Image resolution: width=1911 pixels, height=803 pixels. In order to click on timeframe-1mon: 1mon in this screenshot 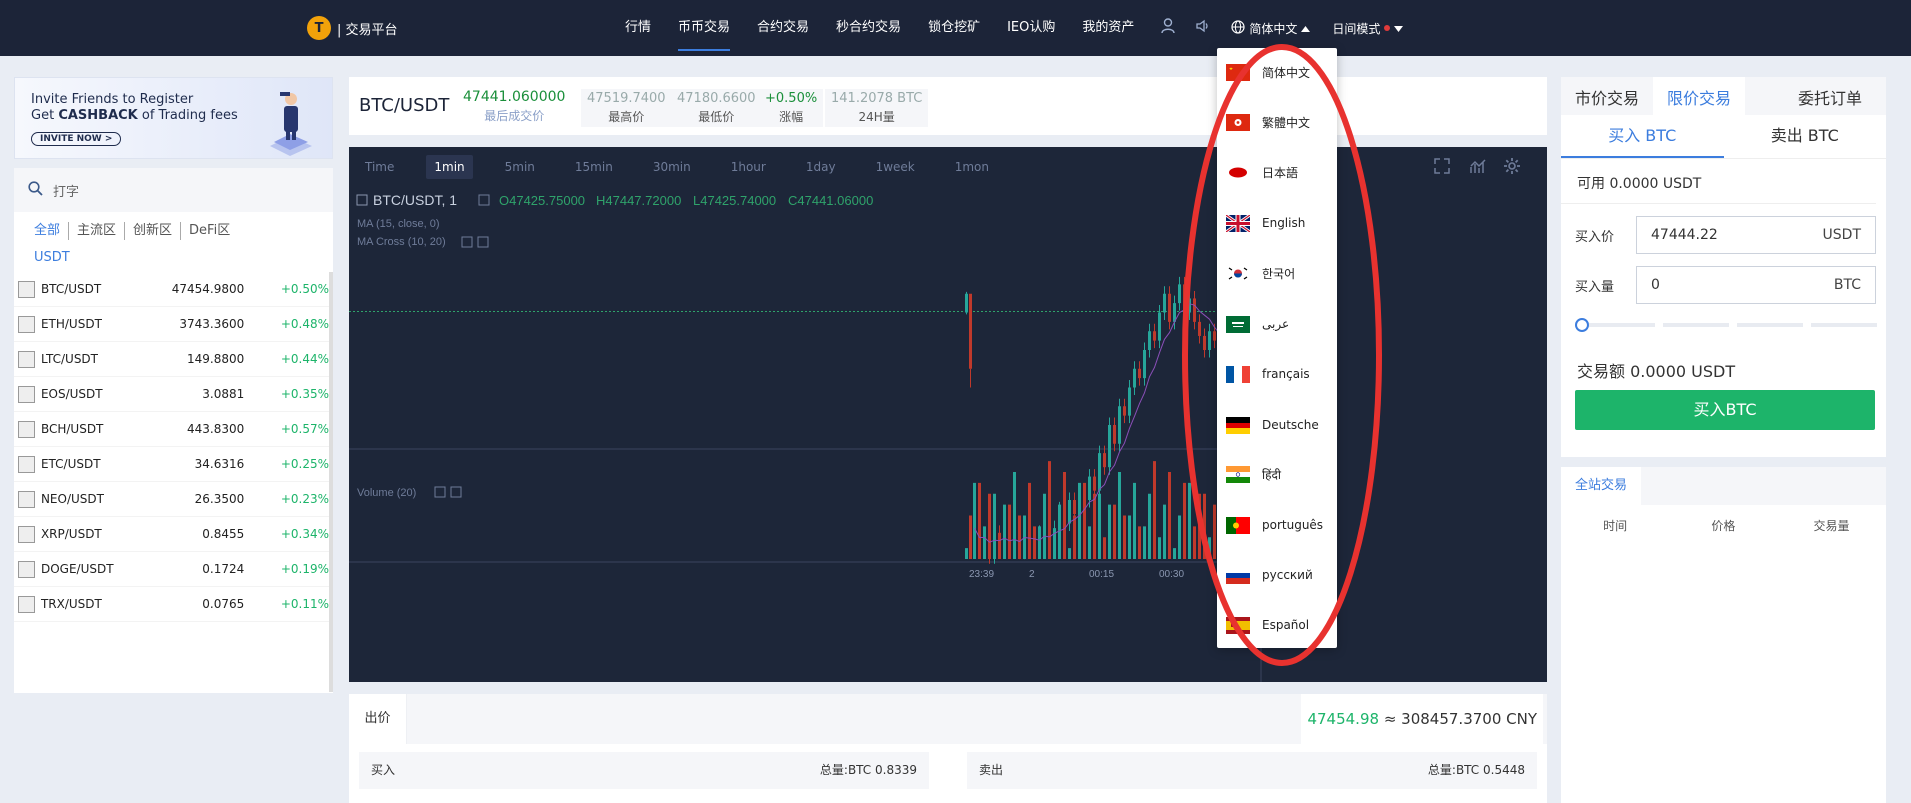, I will do `click(972, 167)`.